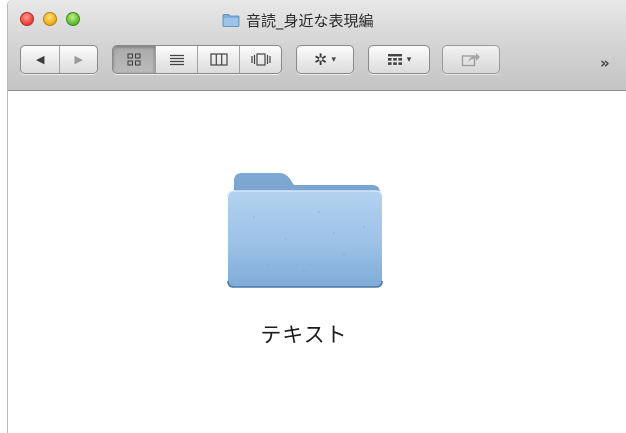 Image resolution: width=626 pixels, height=433 pixels. I want to click on list-icon, so click(176, 59).